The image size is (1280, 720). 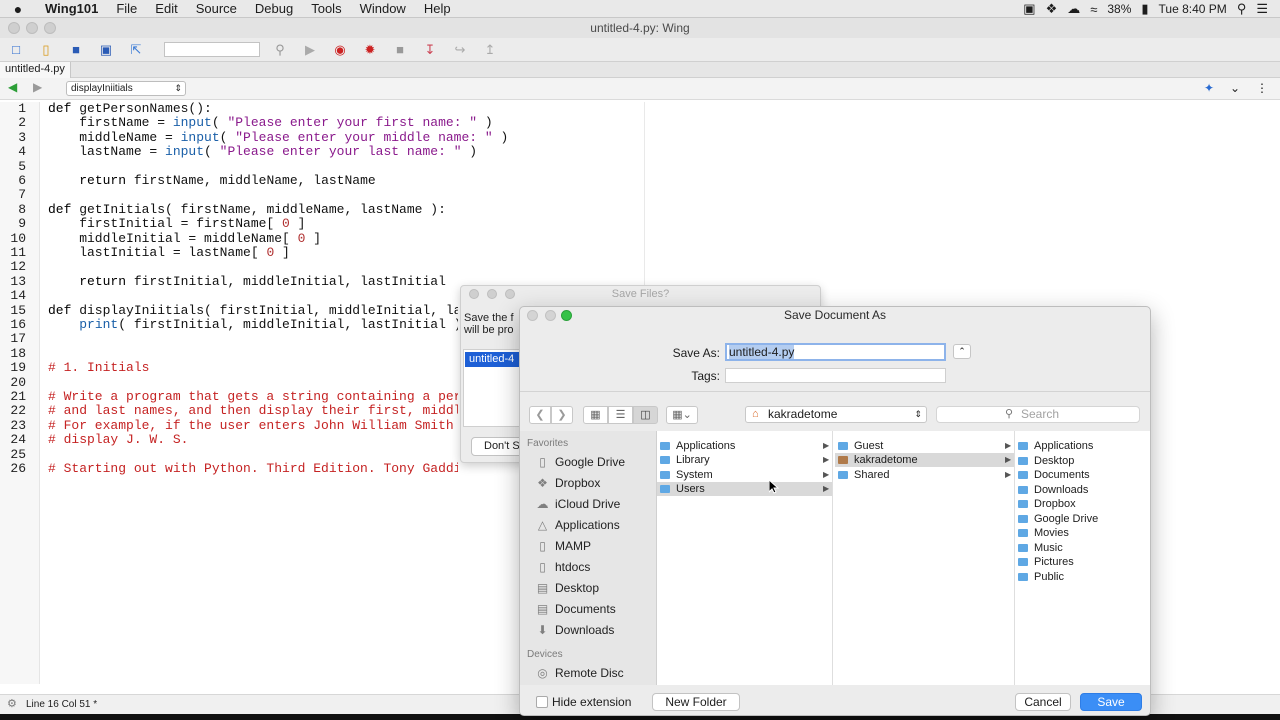 What do you see at coordinates (1084, 533) in the screenshot?
I see `column3-item: Movies` at bounding box center [1084, 533].